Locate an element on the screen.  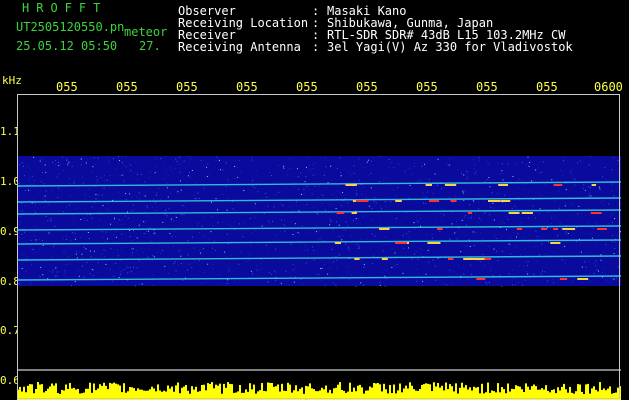
info-value-antenna: 3el Yagi(V) Az 330 for Vladivostok is located at coordinates (450, 47).